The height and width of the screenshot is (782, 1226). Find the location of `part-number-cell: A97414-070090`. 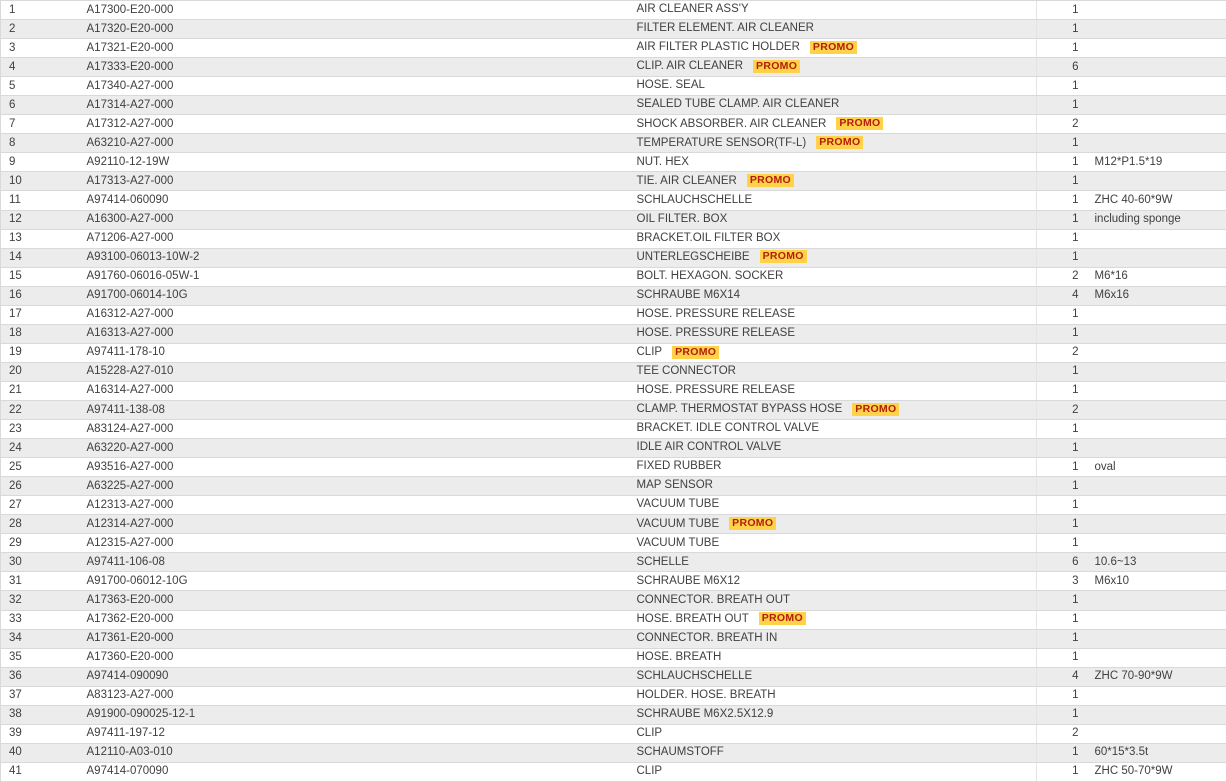

part-number-cell: A97414-070090 is located at coordinates (355, 771).